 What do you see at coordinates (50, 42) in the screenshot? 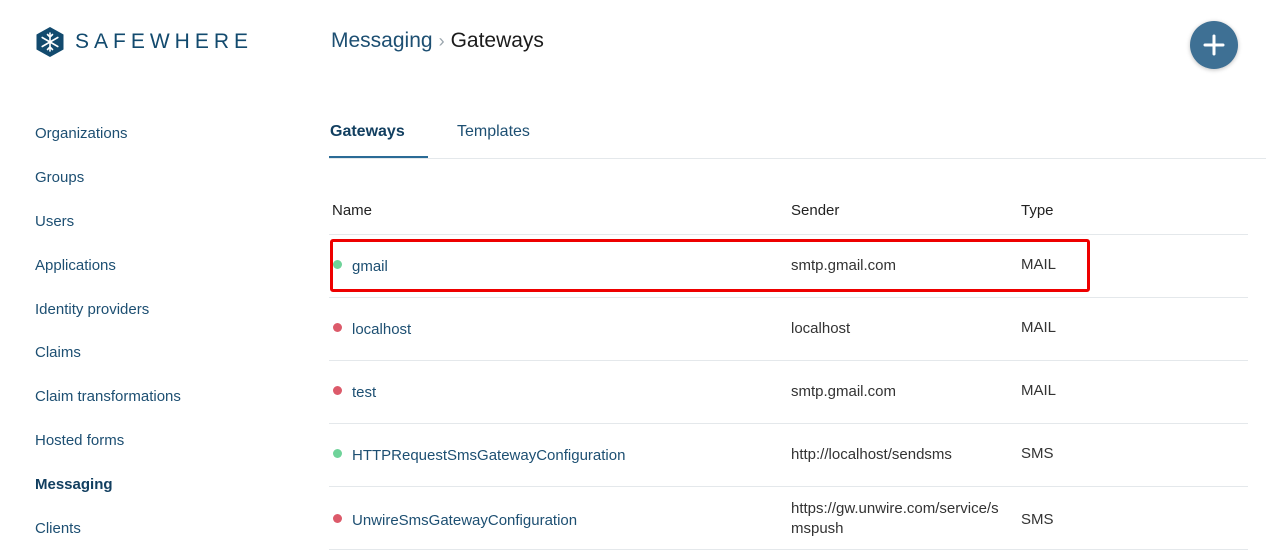
I see `snowflake-logo-icon` at bounding box center [50, 42].